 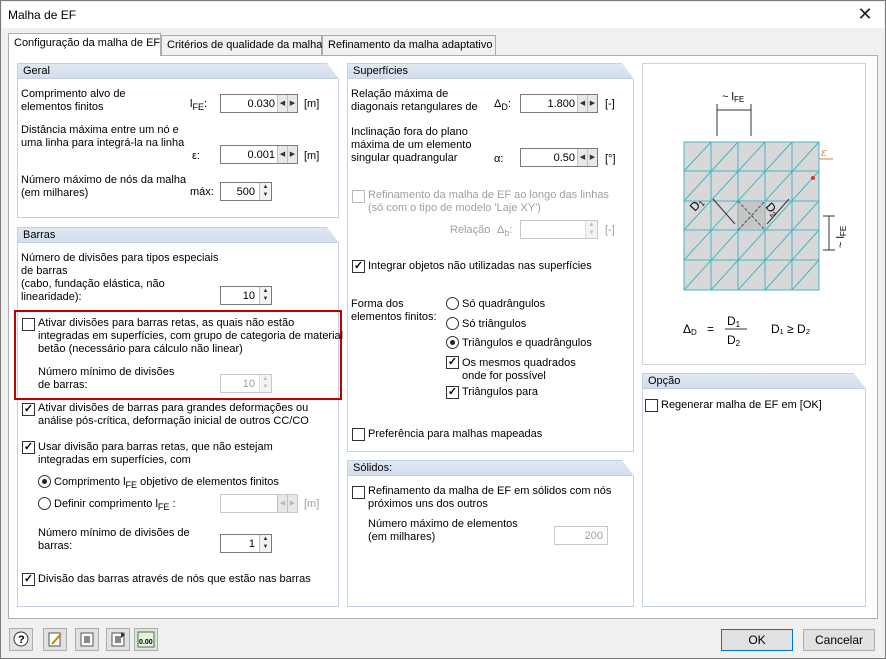 I want to click on max-distance-unit: [m], so click(x=312, y=156).